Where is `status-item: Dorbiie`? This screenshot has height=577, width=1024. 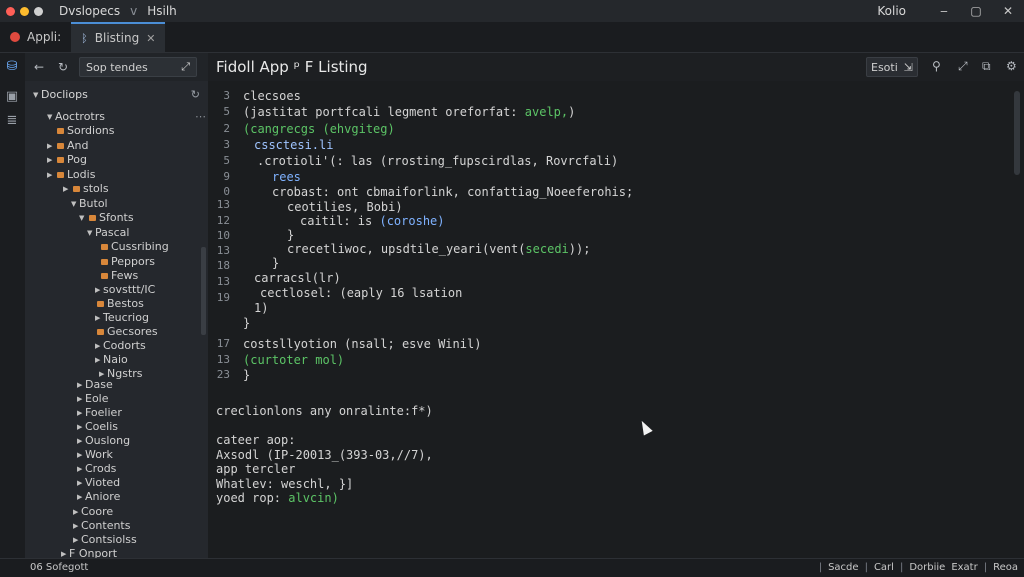 status-item: Dorbiie is located at coordinates (927, 567).